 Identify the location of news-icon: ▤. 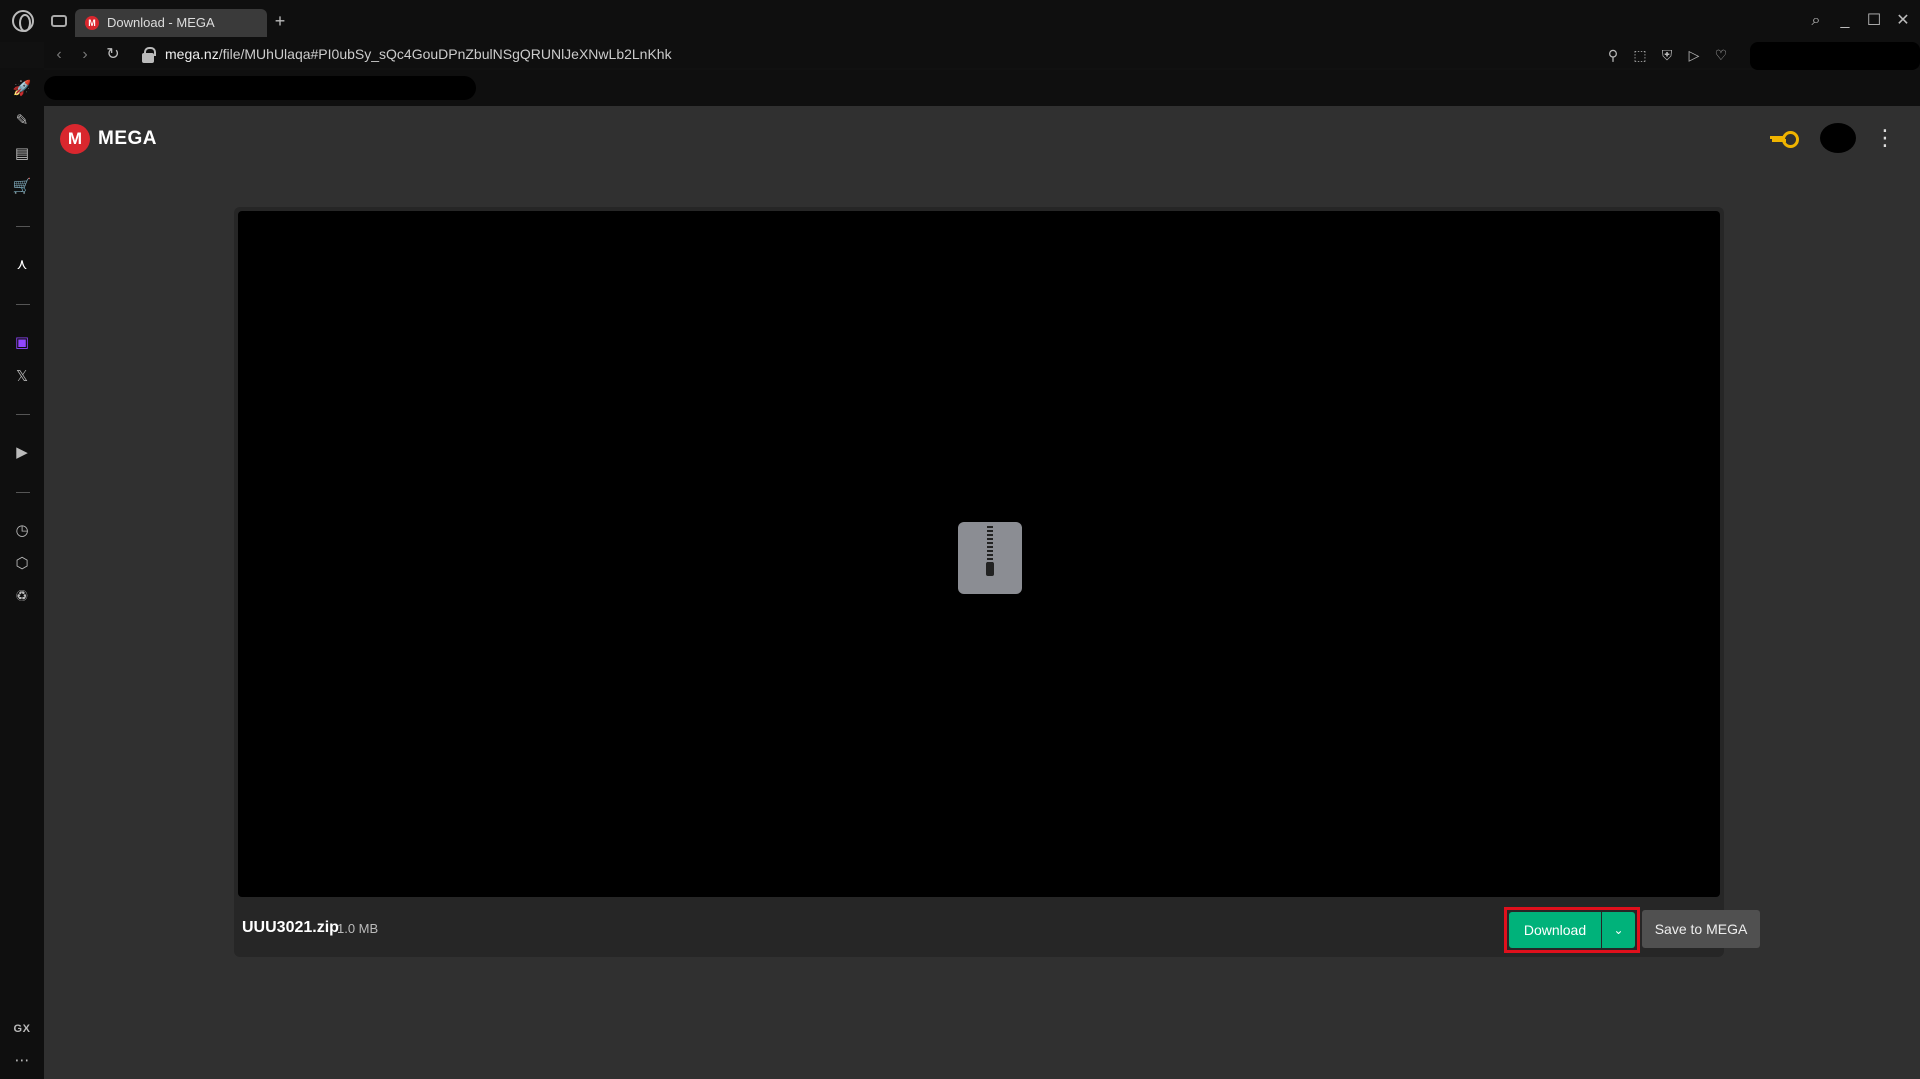
(22, 154).